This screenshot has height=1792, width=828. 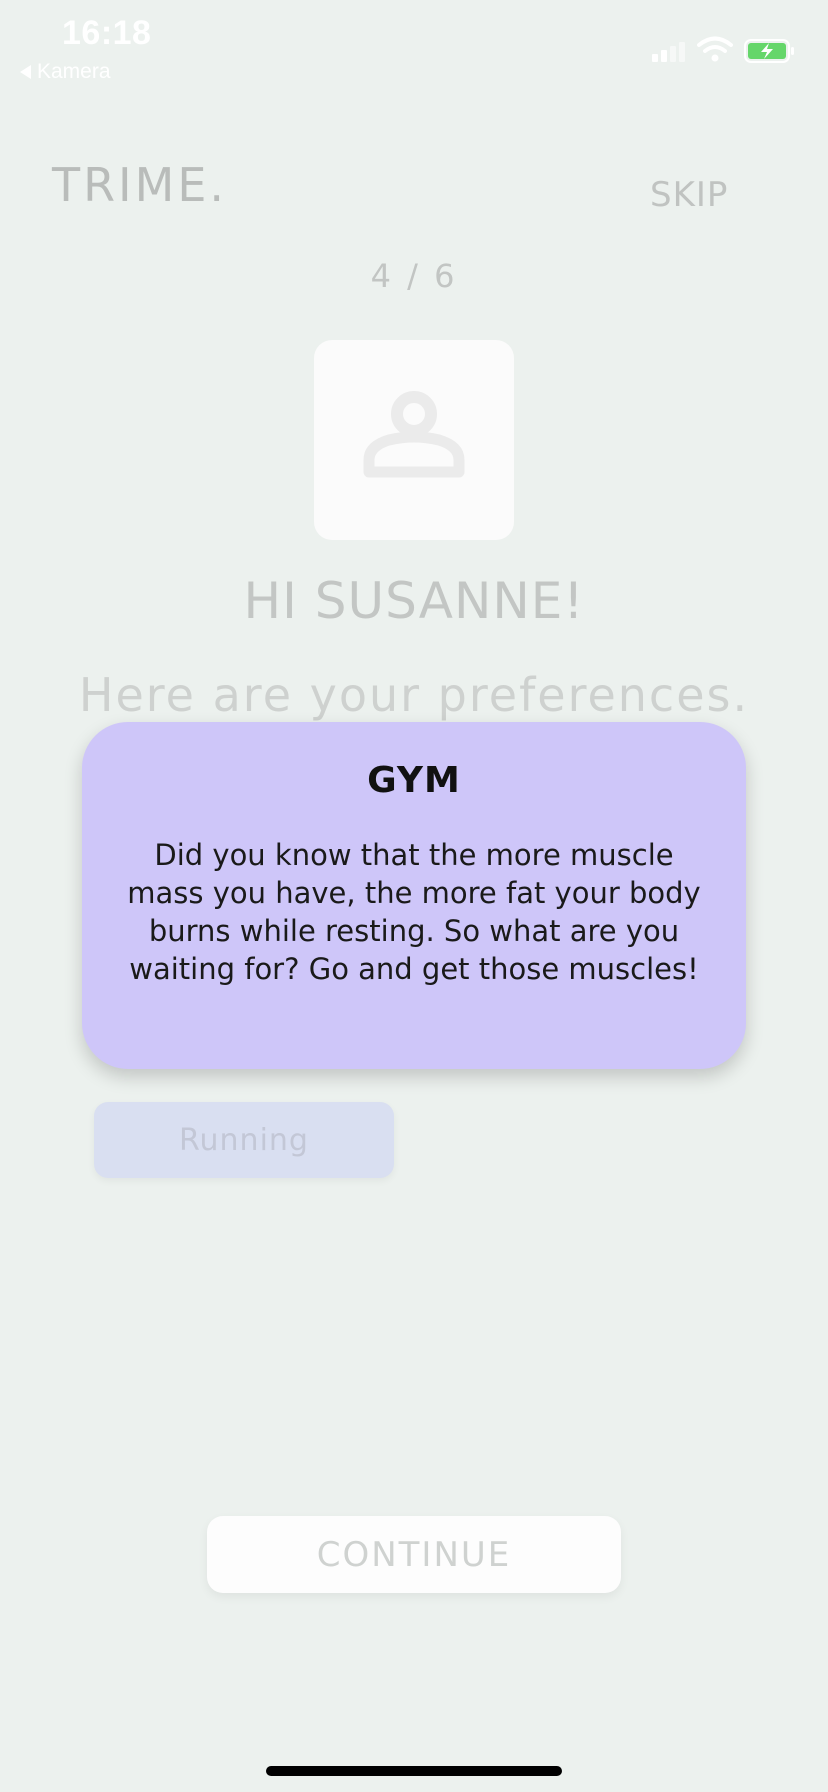 I want to click on back-to-app-link: Kamera, so click(x=65, y=72).